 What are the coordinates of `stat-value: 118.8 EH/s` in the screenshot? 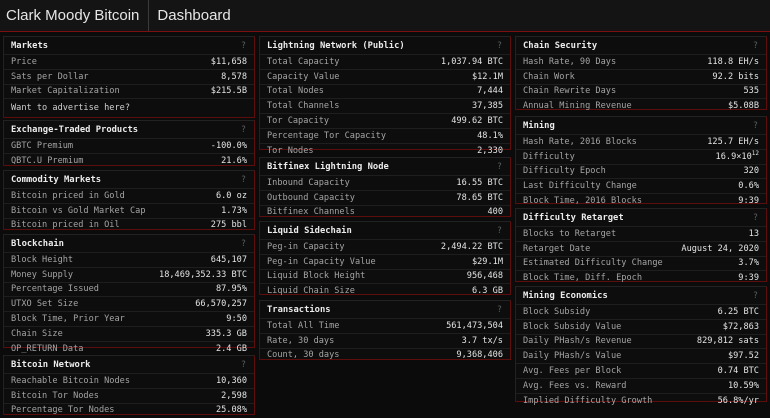 It's located at (733, 62).